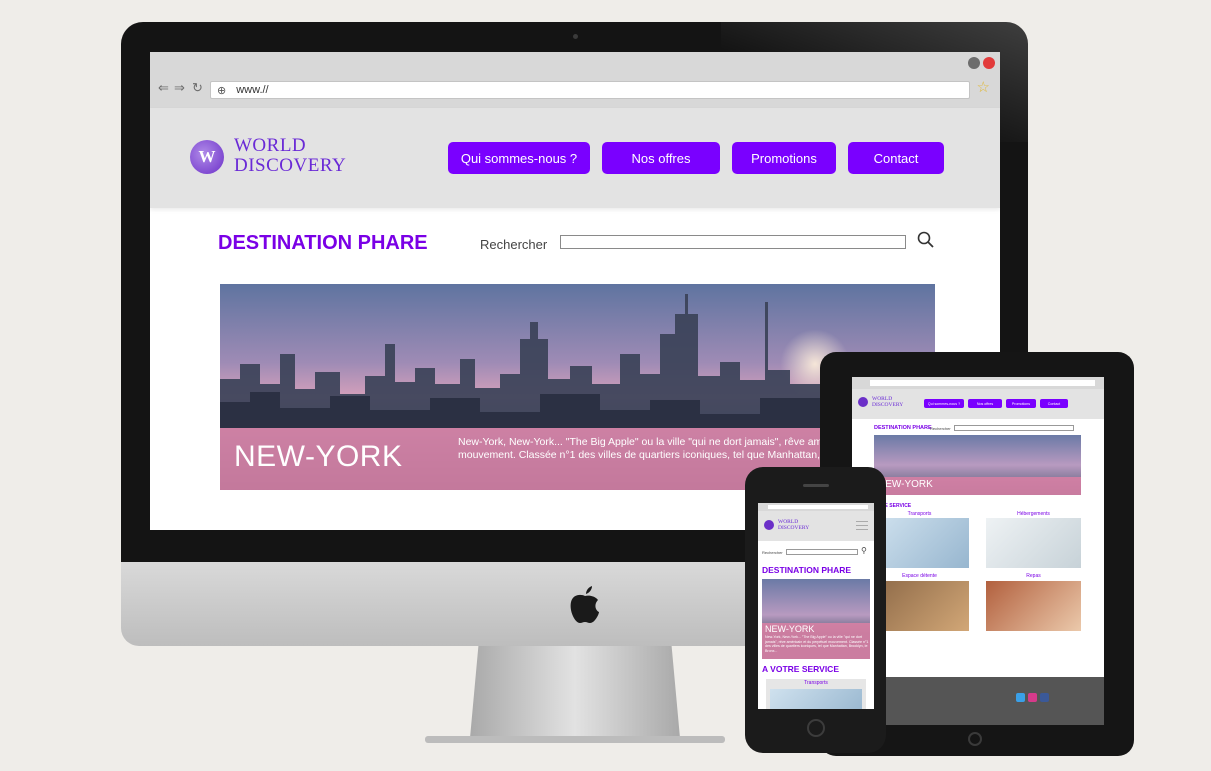 Image resolution: width=1211 pixels, height=771 pixels. What do you see at coordinates (864, 550) in the screenshot?
I see `phone-search-icon: ⚲` at bounding box center [864, 550].